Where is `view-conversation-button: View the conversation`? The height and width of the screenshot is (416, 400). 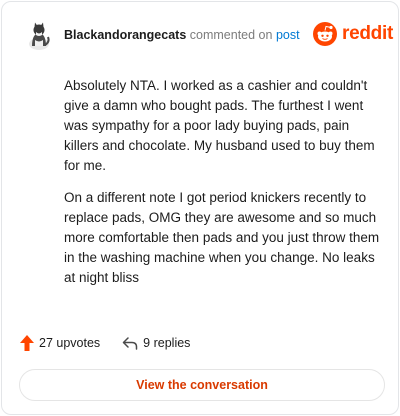
view-conversation-button: View the conversation is located at coordinates (202, 385).